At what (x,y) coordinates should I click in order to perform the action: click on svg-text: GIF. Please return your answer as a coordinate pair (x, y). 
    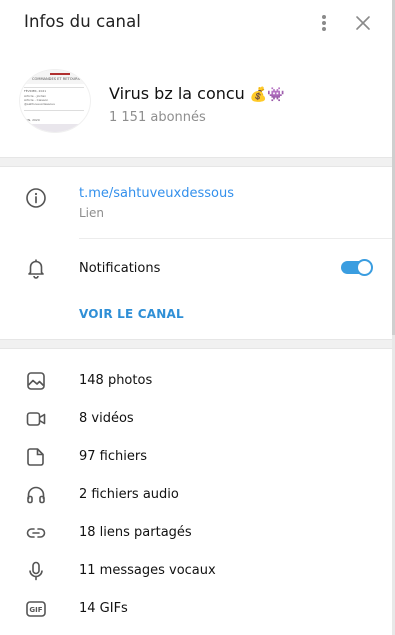
    Looking at the image, I should click on (35, 610).